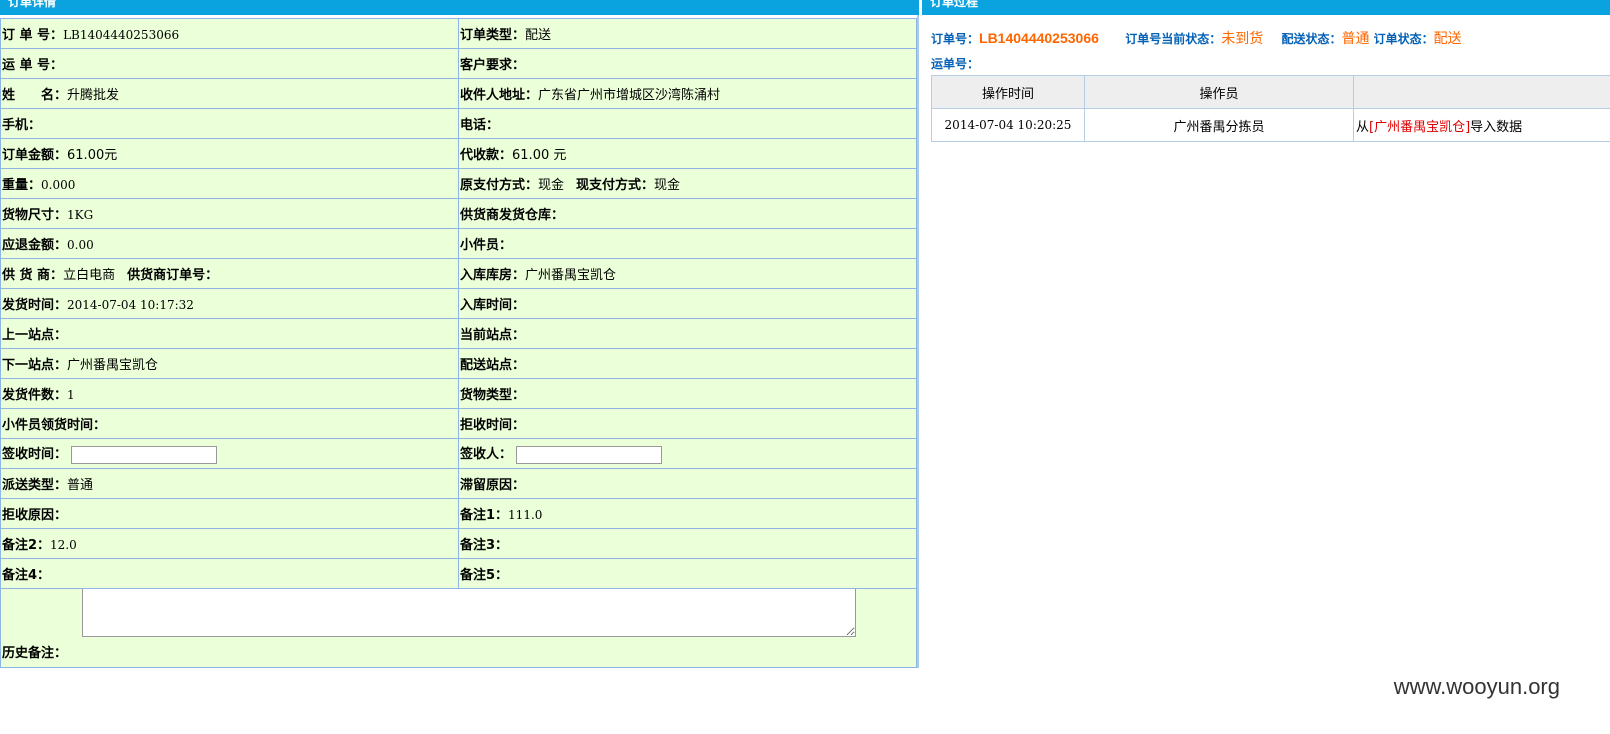 Image resolution: width=1610 pixels, height=734 pixels. What do you see at coordinates (954, 4) in the screenshot?
I see `order-process-title: 订单过程` at bounding box center [954, 4].